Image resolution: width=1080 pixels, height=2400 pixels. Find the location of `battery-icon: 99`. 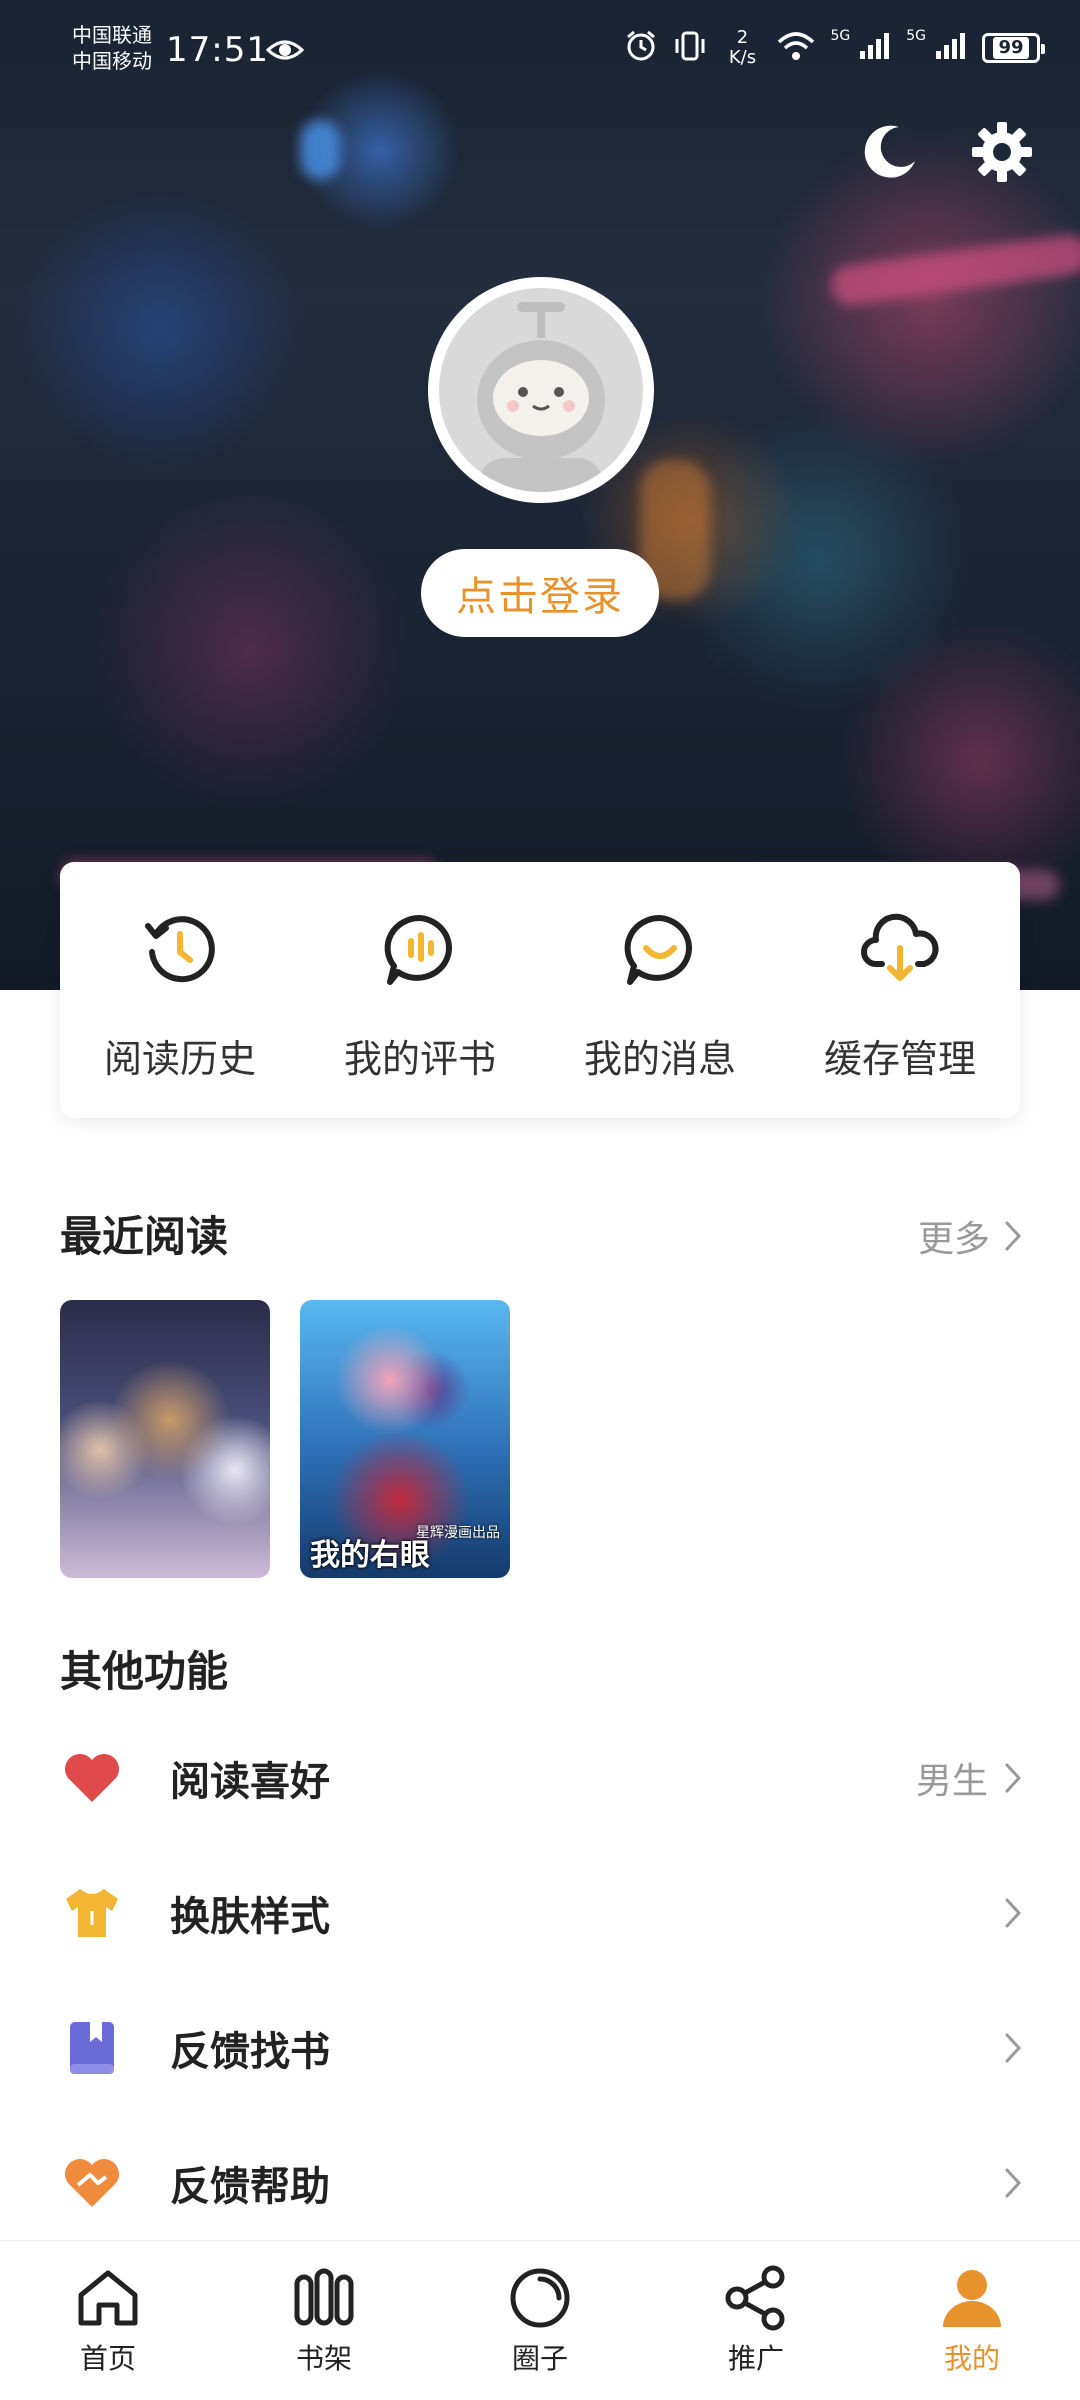

battery-icon: 99 is located at coordinates (1013, 48).